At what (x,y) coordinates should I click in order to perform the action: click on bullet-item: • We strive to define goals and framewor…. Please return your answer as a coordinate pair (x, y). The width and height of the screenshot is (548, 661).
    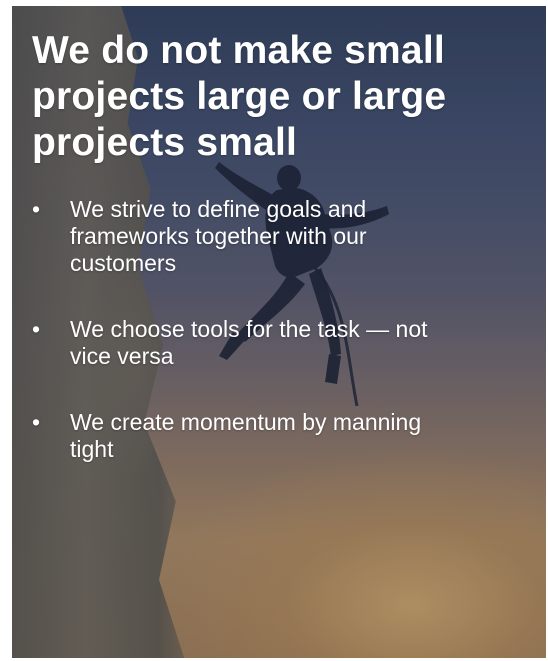
    Looking at the image, I should click on (241, 236).